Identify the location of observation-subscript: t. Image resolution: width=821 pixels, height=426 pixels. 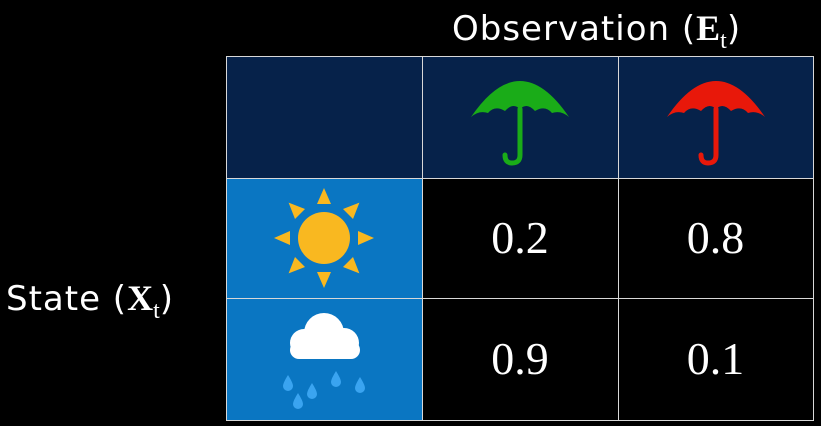
(723, 41).